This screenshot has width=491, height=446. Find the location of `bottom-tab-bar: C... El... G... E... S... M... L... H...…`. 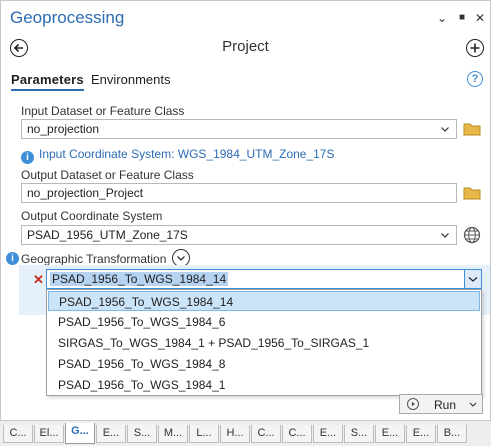

bottom-tab-bar: C... El... G... E... S... M... L... H...… is located at coordinates (245, 433).